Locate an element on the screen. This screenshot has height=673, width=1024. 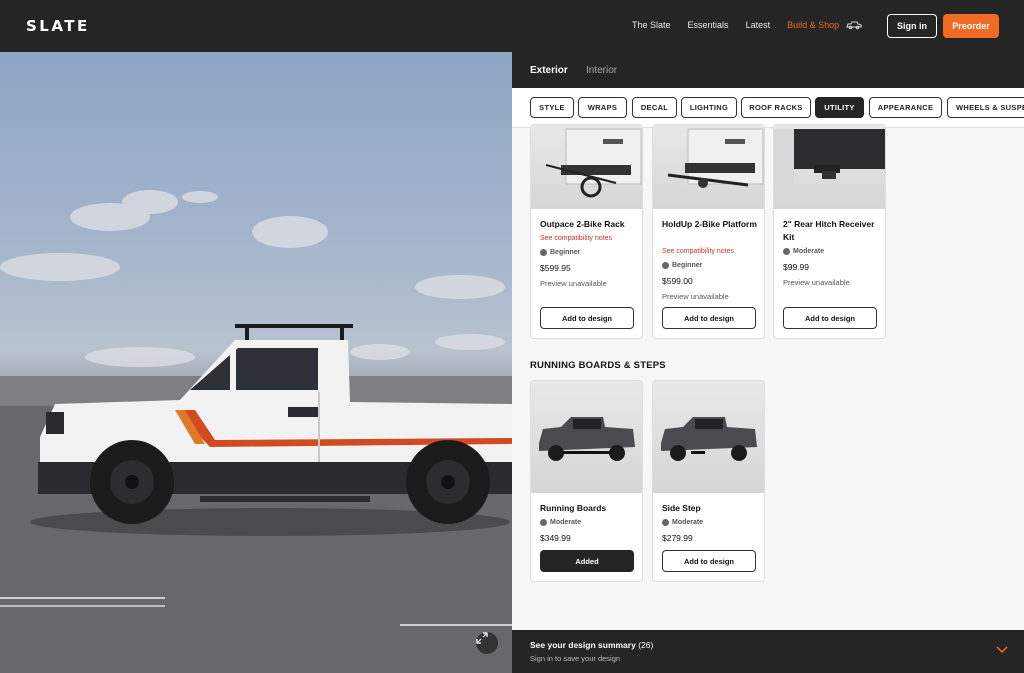
expand-icon is located at coordinates (482, 638).